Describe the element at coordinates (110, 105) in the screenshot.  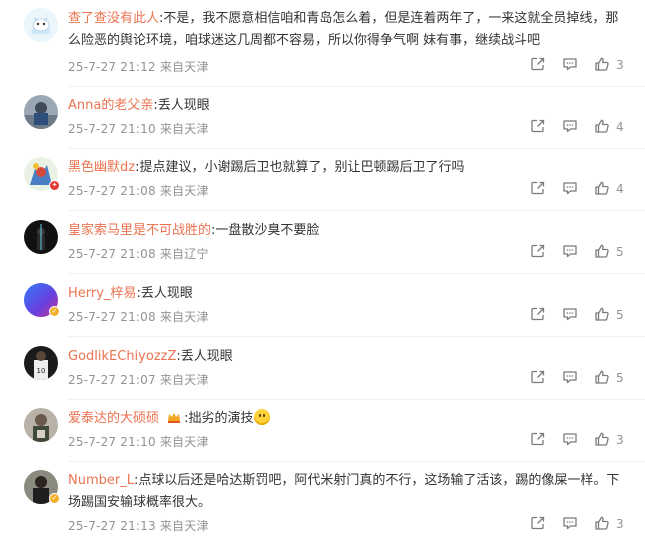
I see `username-link: Anna的老父亲` at that location.